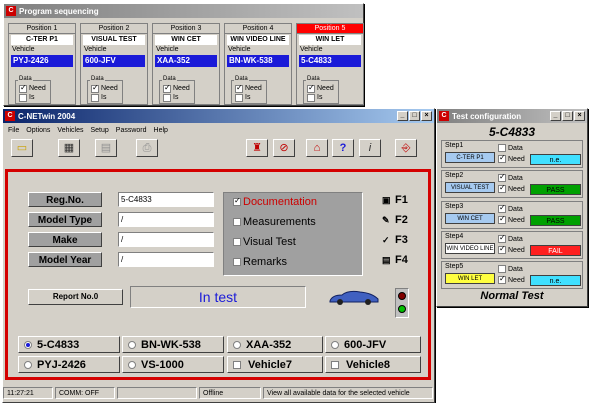 Image resolution: width=590 pixels, height=403 pixels. I want to click on position-vehicle: 600-JFV, so click(114, 61).